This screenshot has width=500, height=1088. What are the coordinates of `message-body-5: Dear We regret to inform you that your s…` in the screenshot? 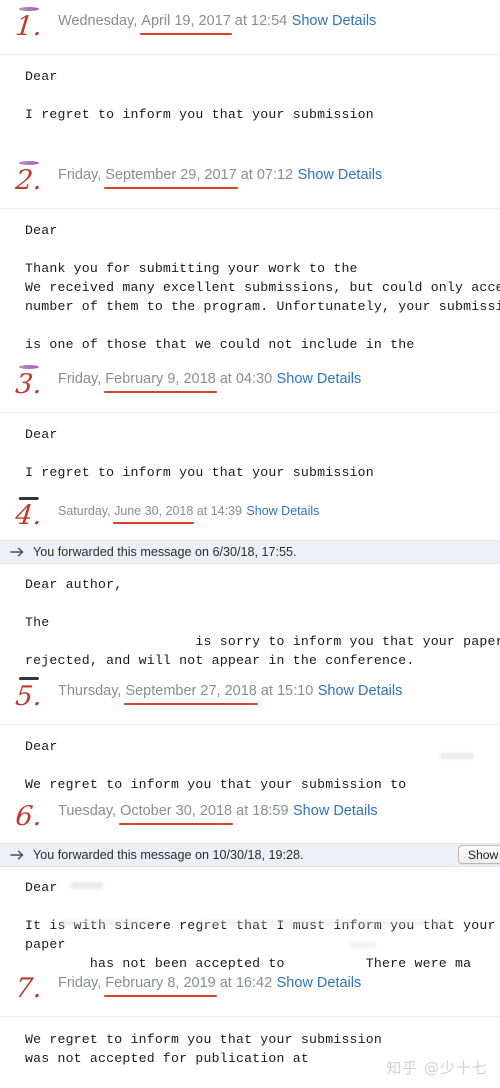 It's located at (216, 765).